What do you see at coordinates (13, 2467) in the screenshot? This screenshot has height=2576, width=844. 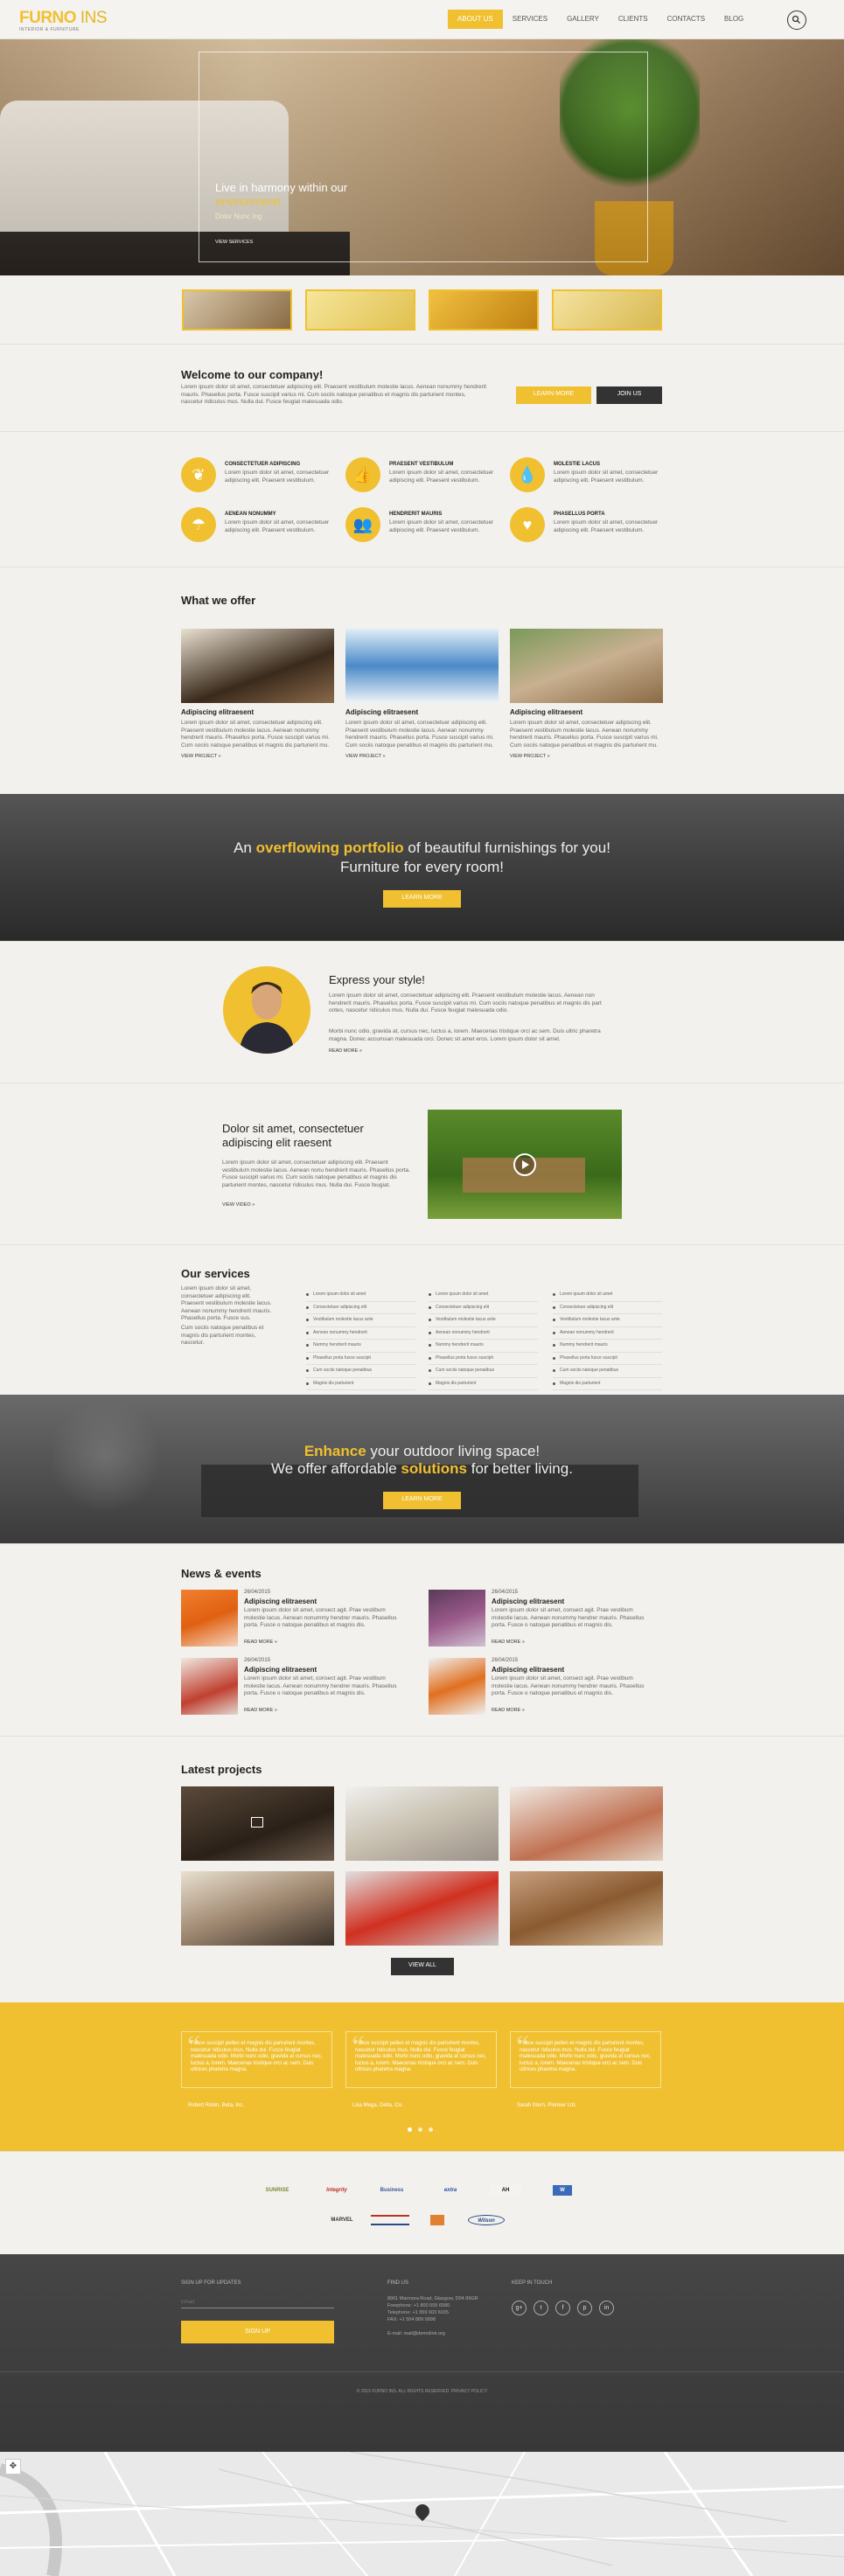 I see `map-pan-icon: ✥` at bounding box center [13, 2467].